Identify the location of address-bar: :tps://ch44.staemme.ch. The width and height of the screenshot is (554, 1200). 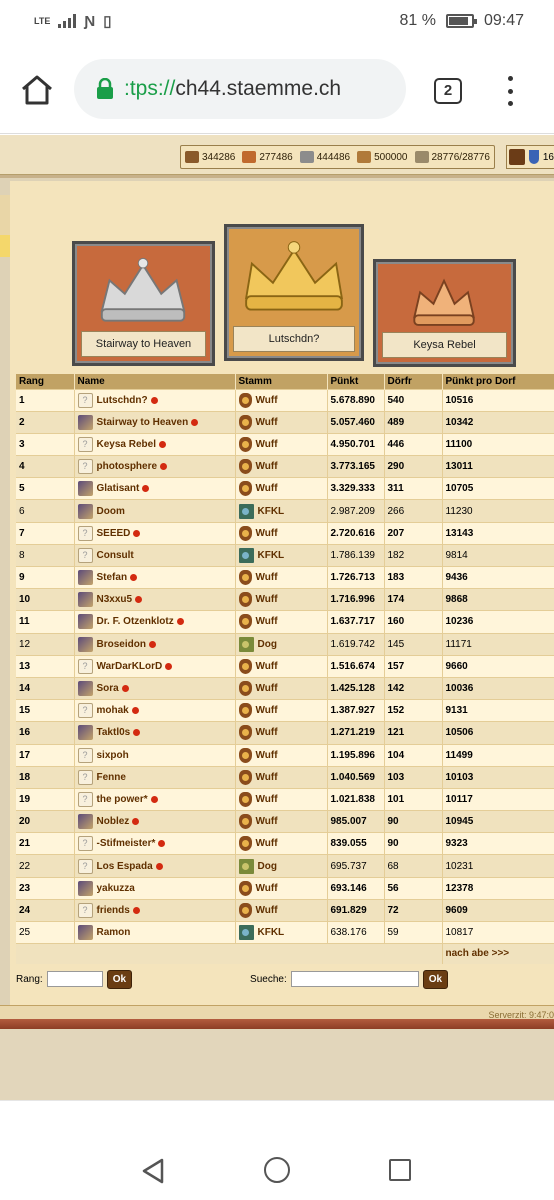
(240, 89).